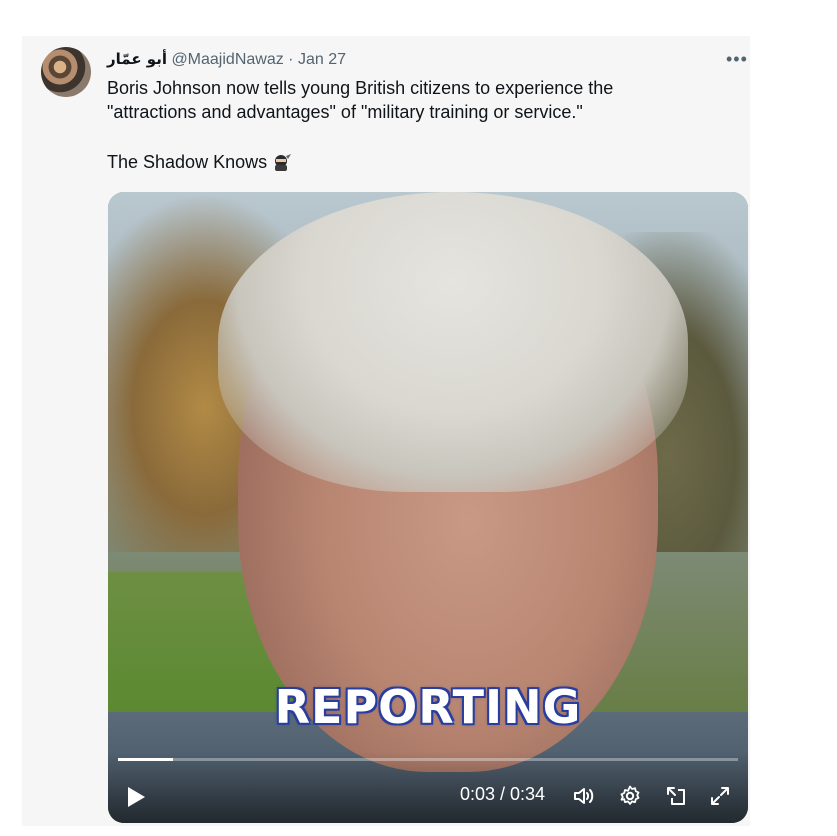 This screenshot has width=837, height=836. I want to click on handle: @MaajidNawaz, so click(227, 59).